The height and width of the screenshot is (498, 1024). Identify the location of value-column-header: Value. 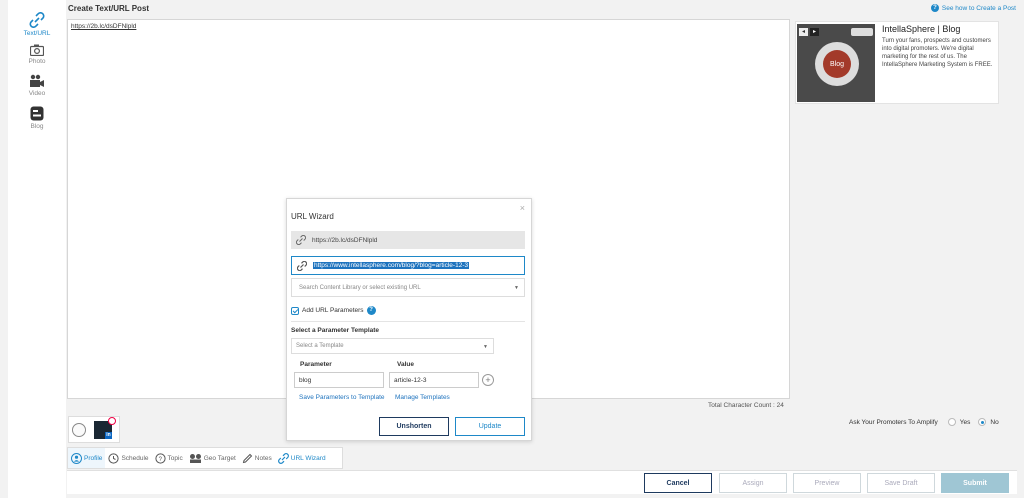
(405, 364).